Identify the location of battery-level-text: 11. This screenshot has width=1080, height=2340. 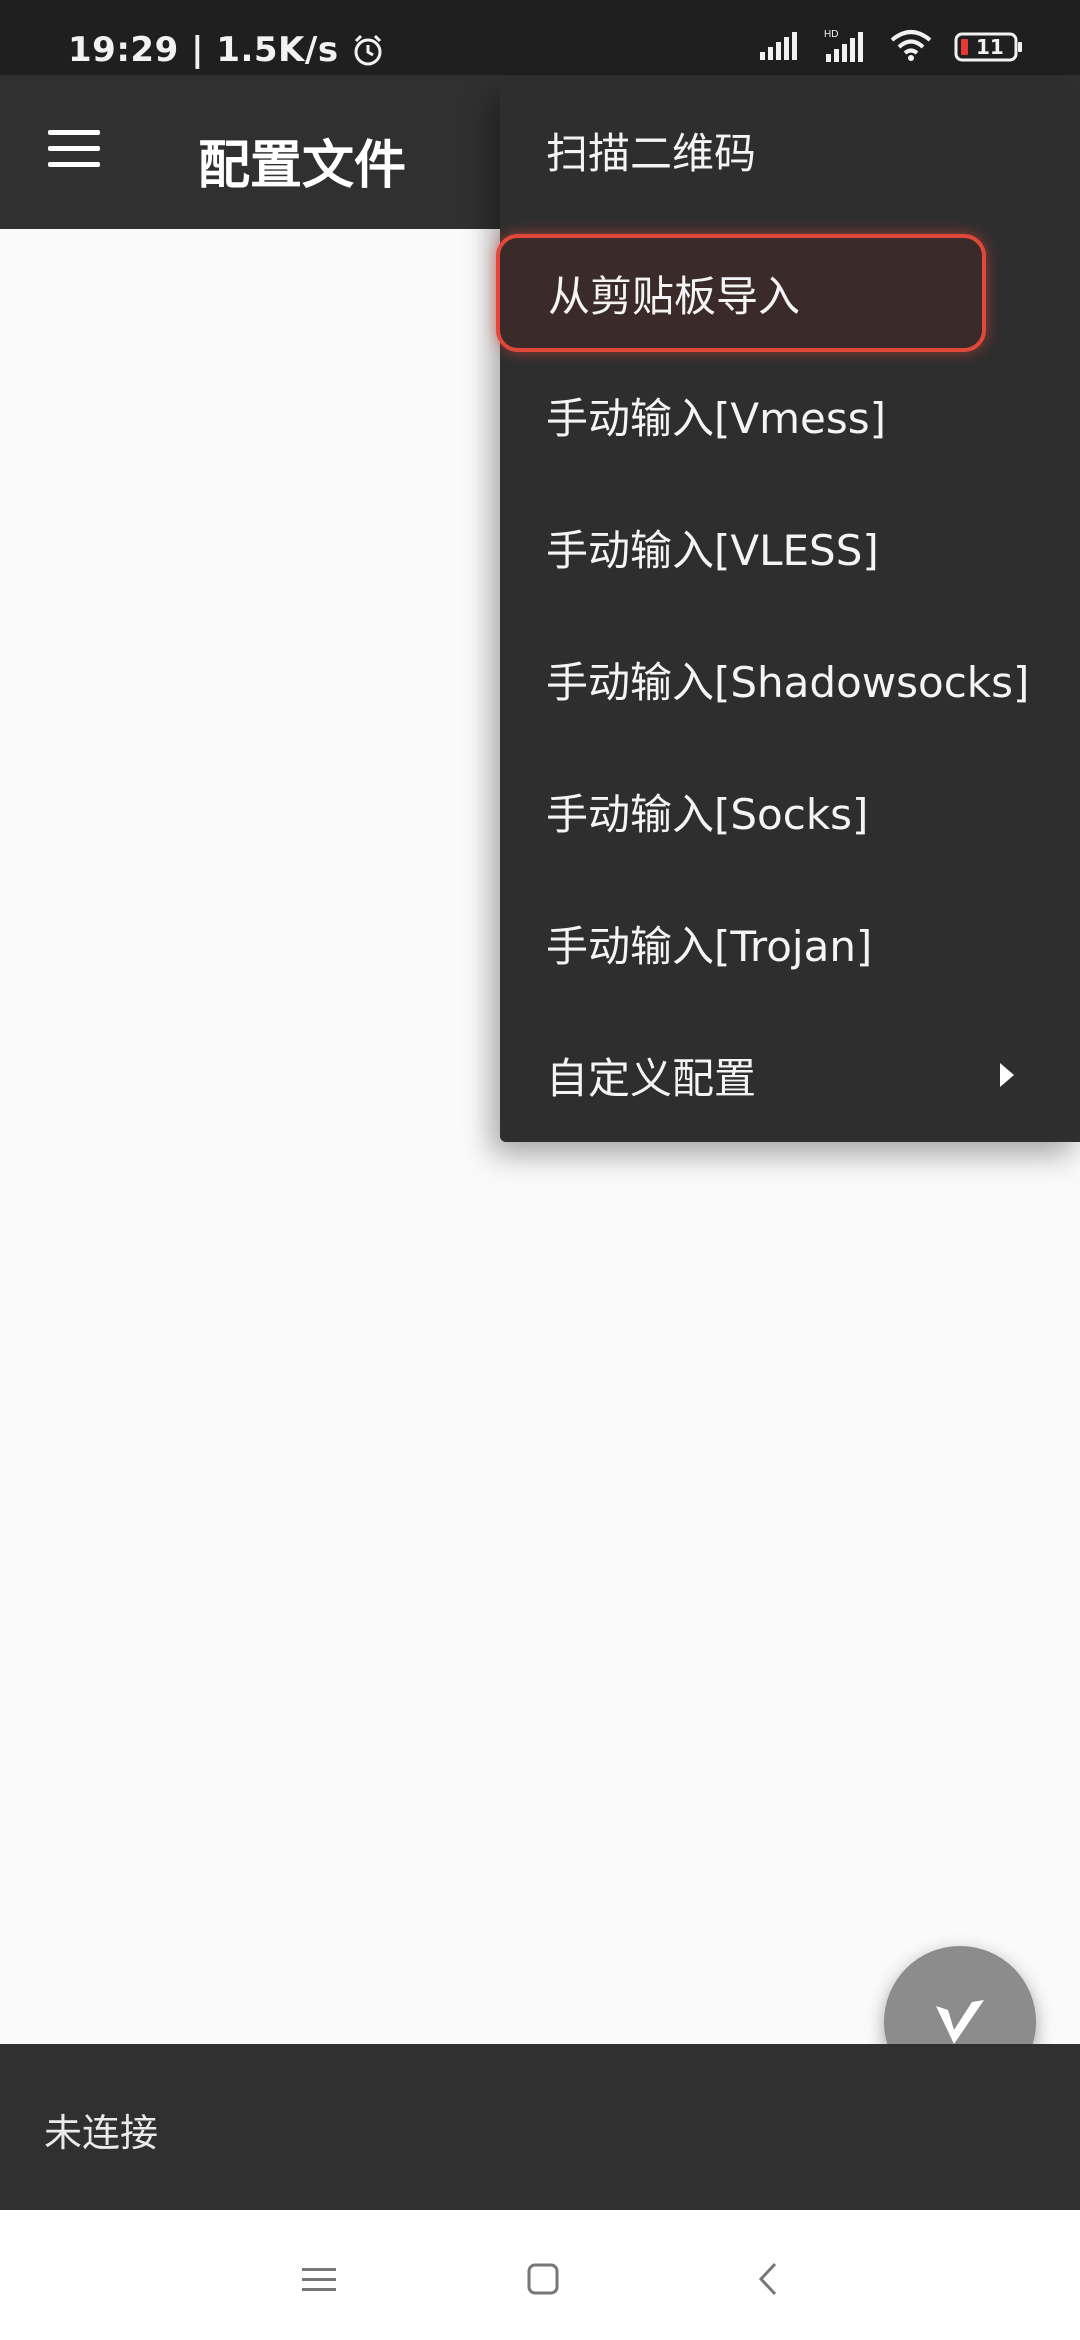
(990, 47).